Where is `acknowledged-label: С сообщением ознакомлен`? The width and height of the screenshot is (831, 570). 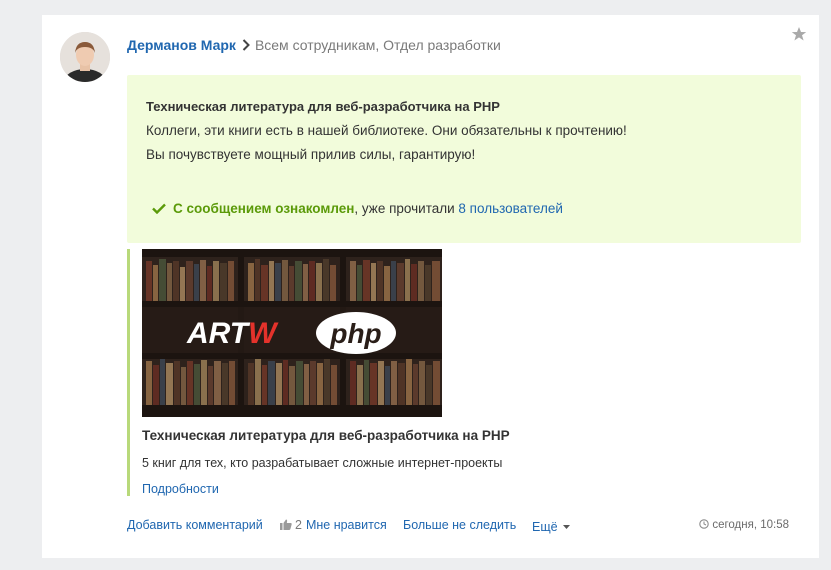 acknowledged-label: С сообщением ознакомлен is located at coordinates (264, 208).